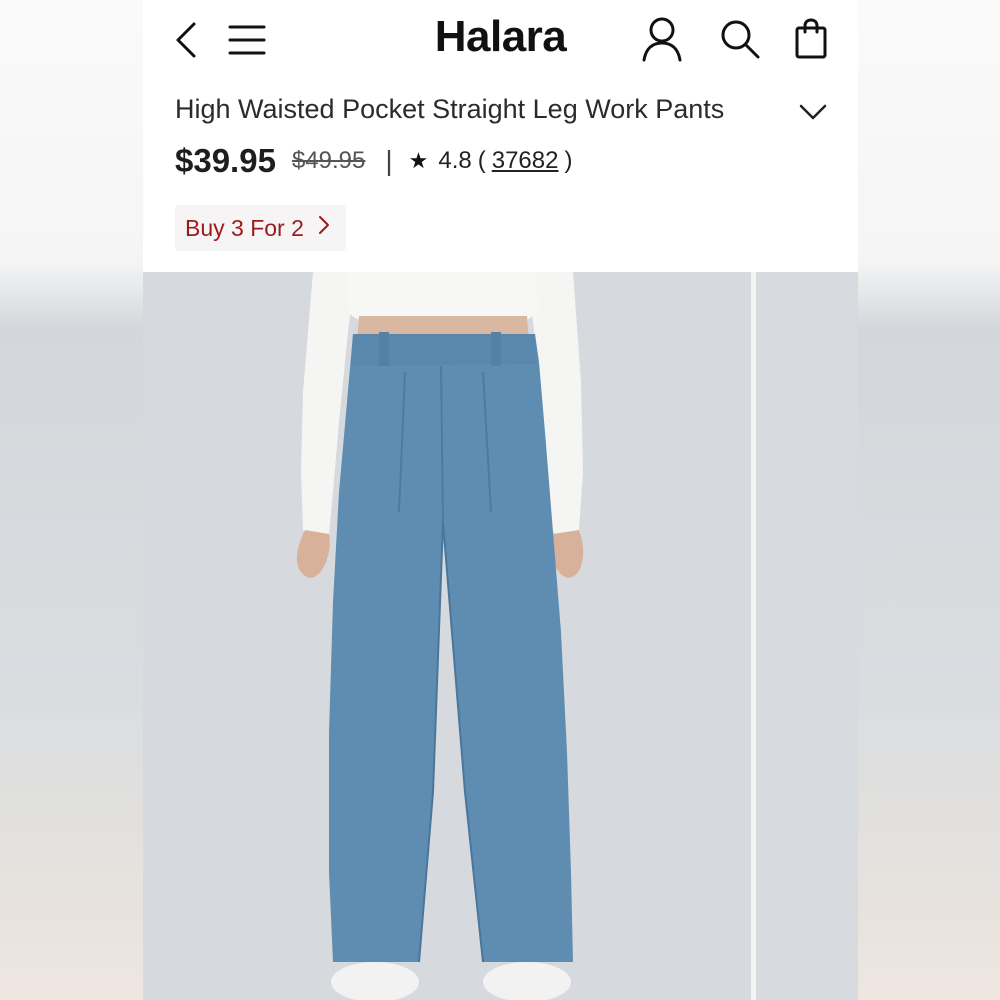 This screenshot has width=1000, height=1000. What do you see at coordinates (811, 38) in the screenshot?
I see `shopping-bag-icon` at bounding box center [811, 38].